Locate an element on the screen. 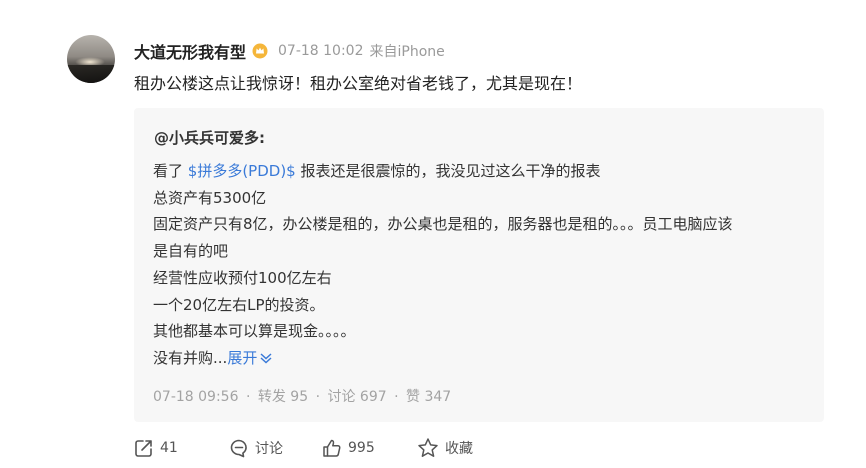 The image size is (866, 468). quote-time: 07-18 09:56 is located at coordinates (195, 397).